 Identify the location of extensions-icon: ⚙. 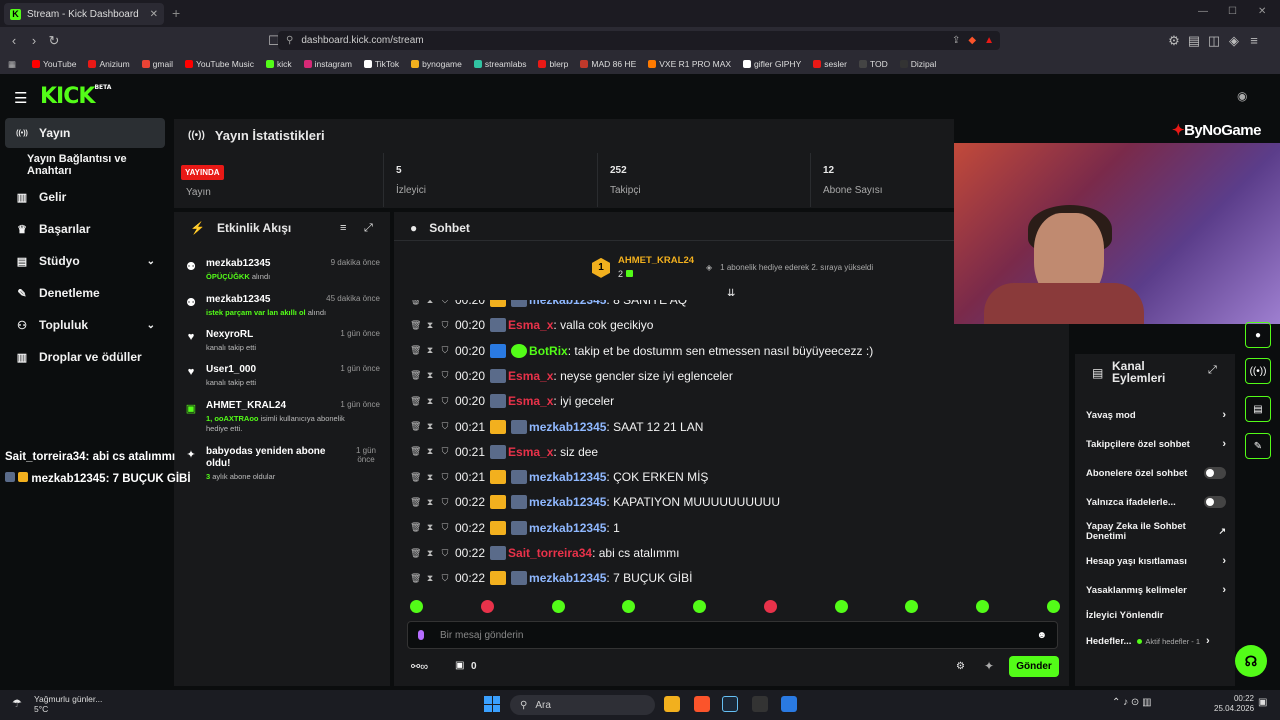
(1174, 41).